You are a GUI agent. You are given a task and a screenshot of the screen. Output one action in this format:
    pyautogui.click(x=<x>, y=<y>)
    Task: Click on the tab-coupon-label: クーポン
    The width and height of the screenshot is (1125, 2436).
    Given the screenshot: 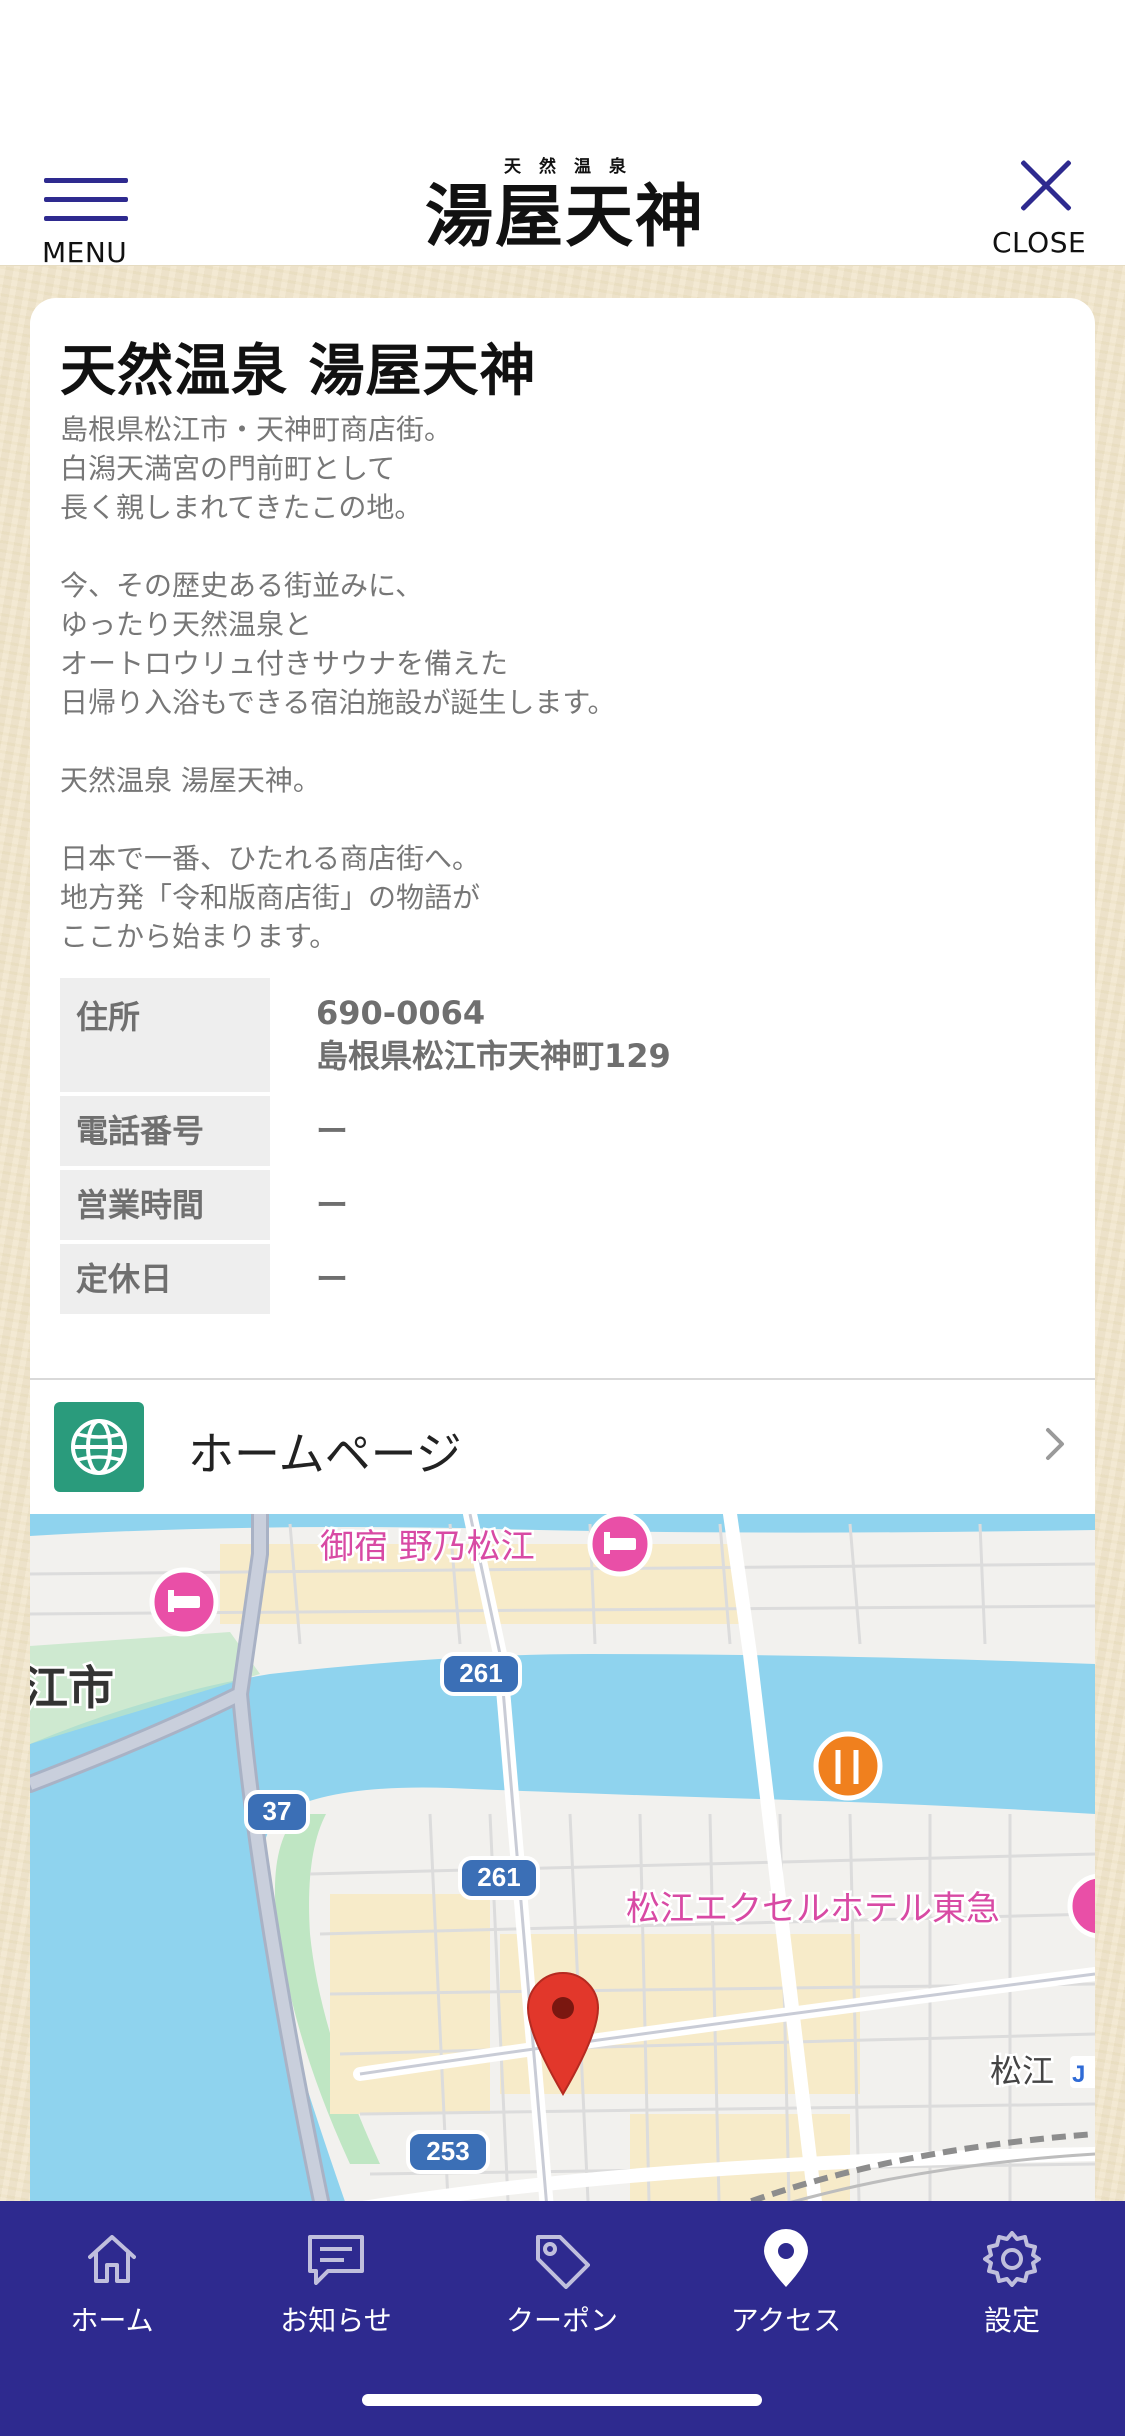 What is the action you would take?
    pyautogui.click(x=561, y=2320)
    